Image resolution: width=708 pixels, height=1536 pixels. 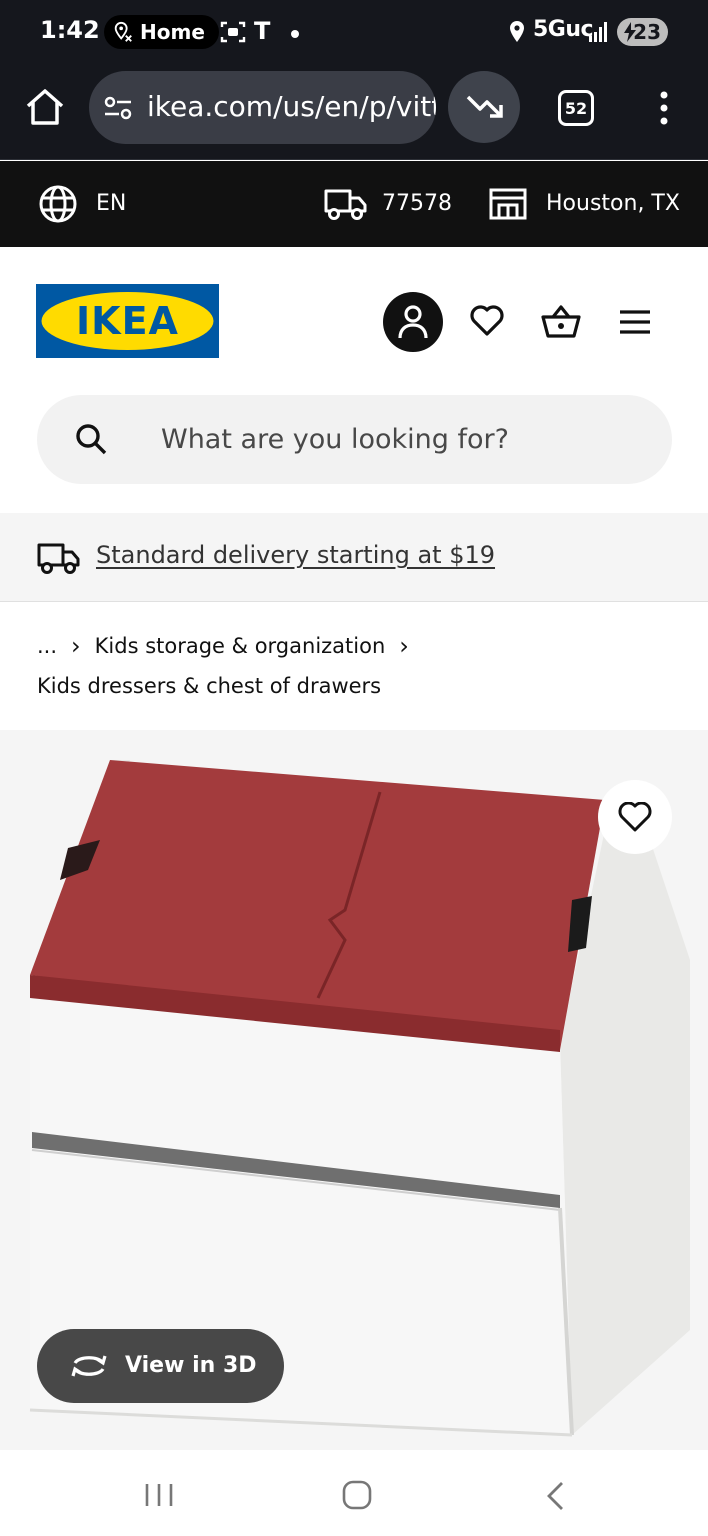 What do you see at coordinates (598, 32) in the screenshot?
I see `signal-icon` at bounding box center [598, 32].